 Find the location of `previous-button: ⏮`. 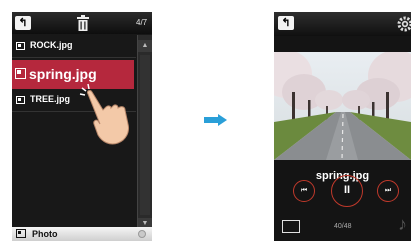

previous-button: ⏮ is located at coordinates (304, 191).